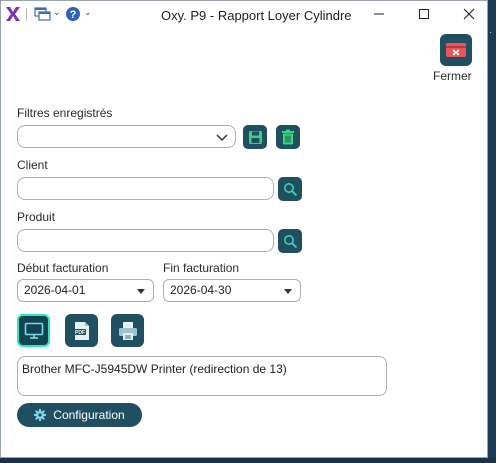 This screenshot has height=463, width=496. I want to click on end-date-dropdown-icon, so click(288, 291).